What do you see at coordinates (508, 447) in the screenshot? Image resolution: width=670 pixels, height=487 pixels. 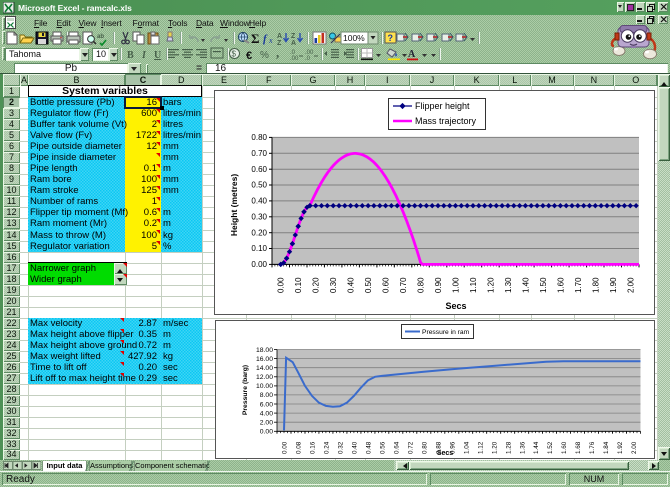 I see `svg-text: 1.28` at bounding box center [508, 447].